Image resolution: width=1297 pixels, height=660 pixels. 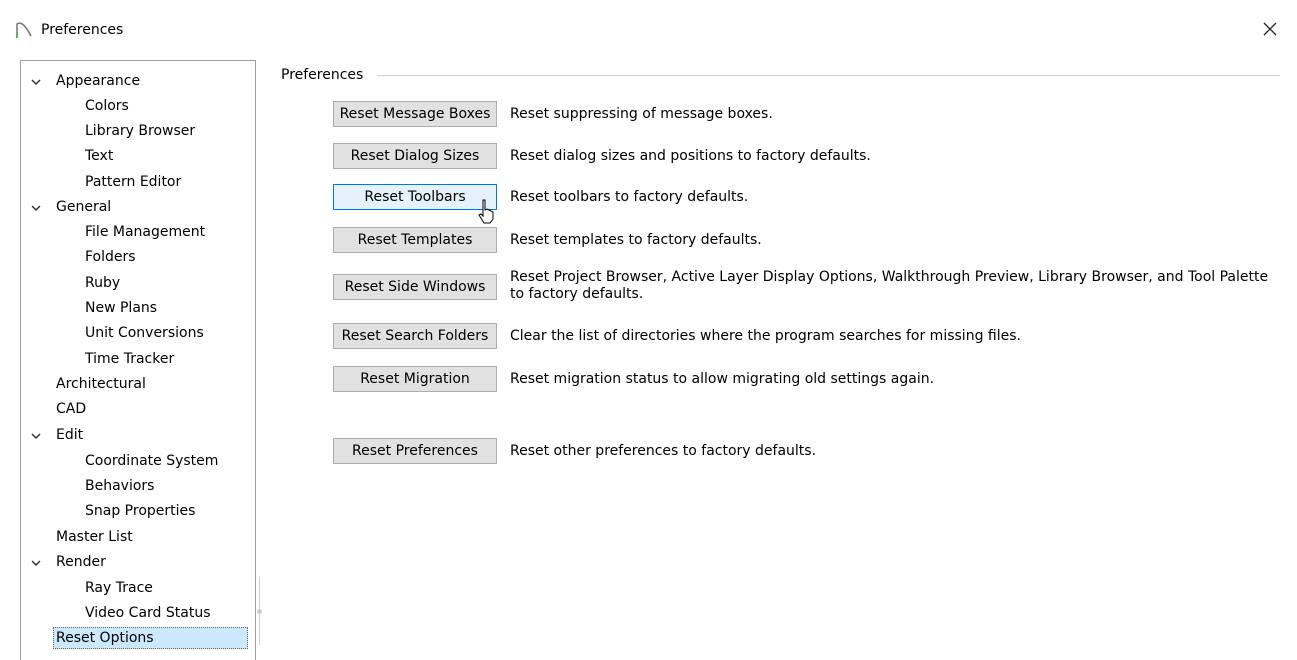 I want to click on reset-toolbars-description: Reset toolbars to factory defaults., so click(x=629, y=197).